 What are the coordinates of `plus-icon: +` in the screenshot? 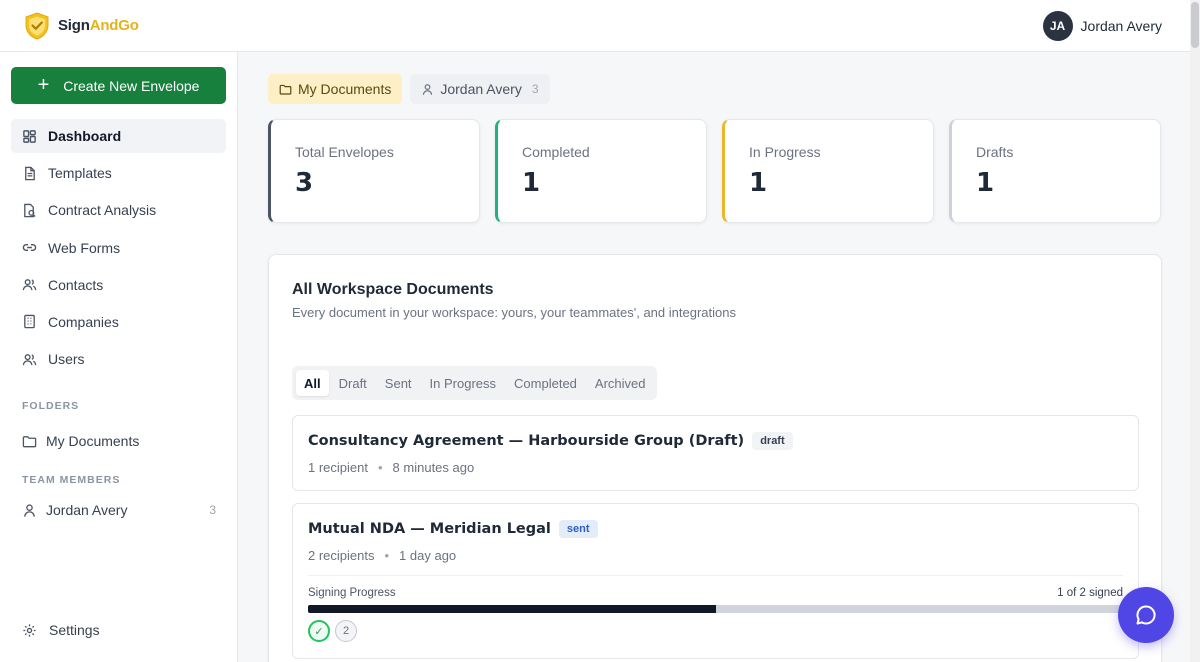 It's located at (43, 84).